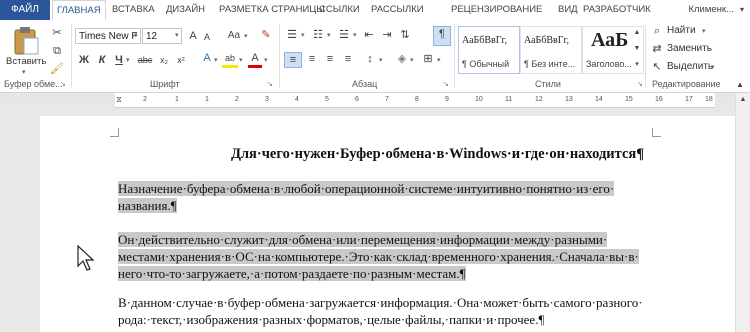  Describe the element at coordinates (629, 99) in the screenshot. I see `ruler-number: 15` at that location.